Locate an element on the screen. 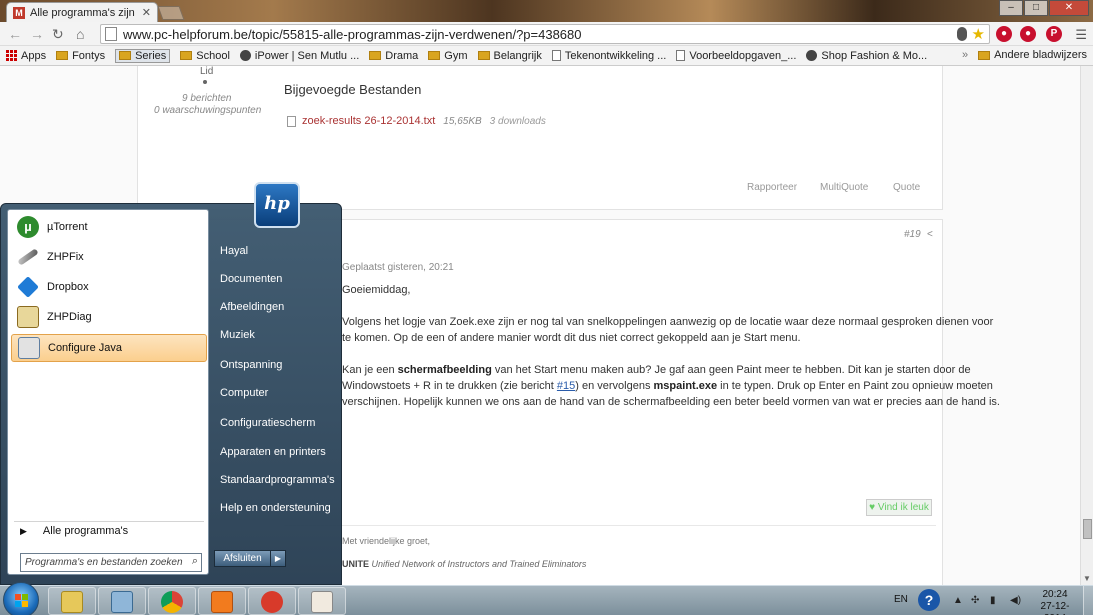 This screenshot has height=615, width=1093. tray-overflow-arrow-icon: ▲ is located at coordinates (958, 600).